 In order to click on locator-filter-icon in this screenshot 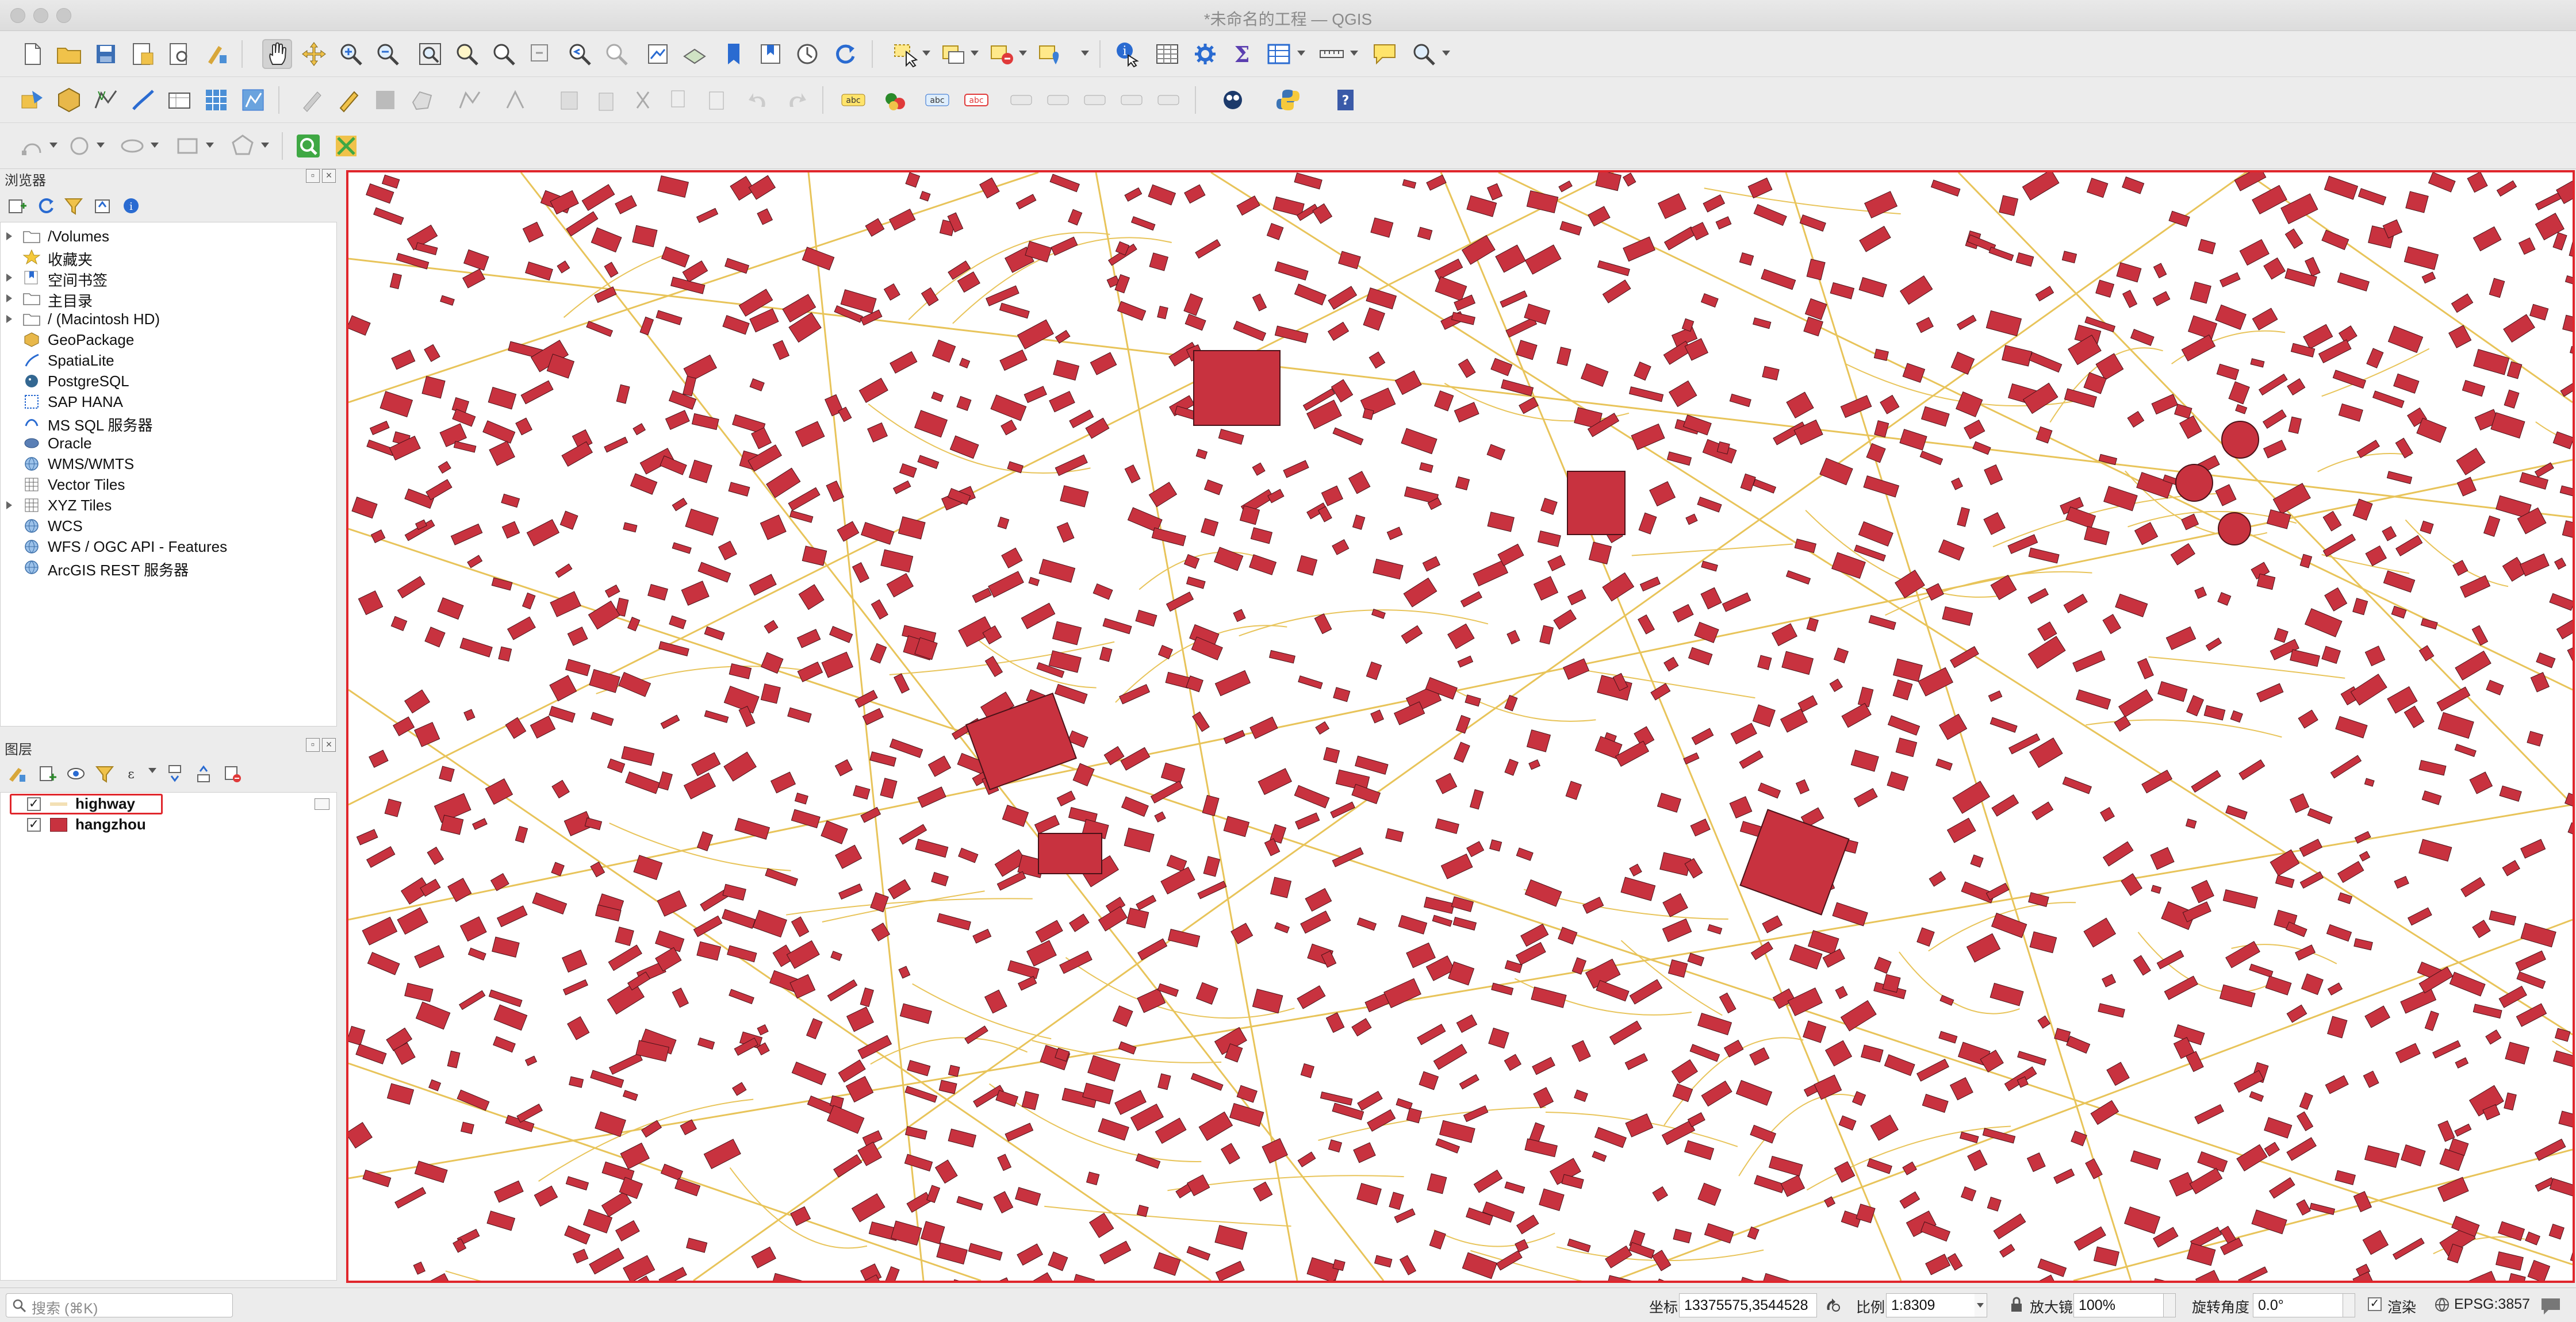, I will do `click(1424, 54)`.